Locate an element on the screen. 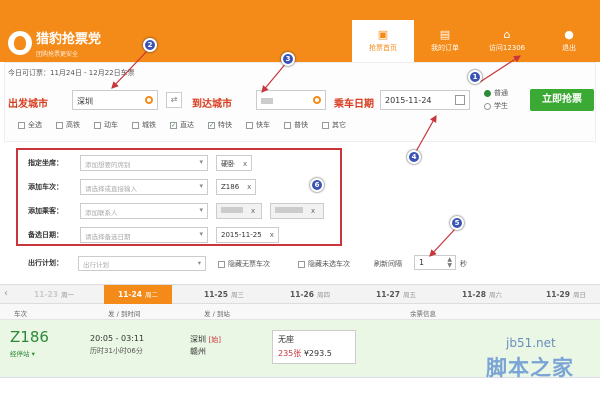 This screenshot has height=400, width=600. price: ¥293.5 is located at coordinates (317, 353).